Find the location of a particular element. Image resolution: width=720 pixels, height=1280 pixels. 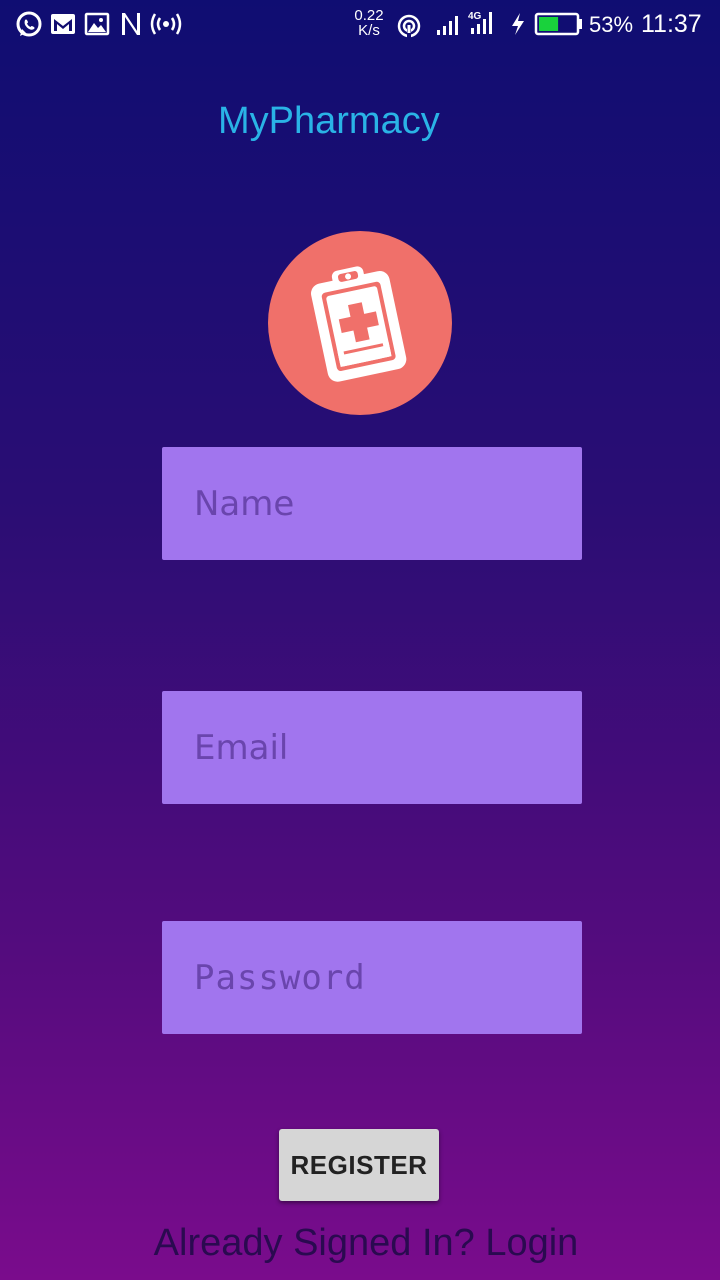

clock: 11:37 is located at coordinates (671, 24).